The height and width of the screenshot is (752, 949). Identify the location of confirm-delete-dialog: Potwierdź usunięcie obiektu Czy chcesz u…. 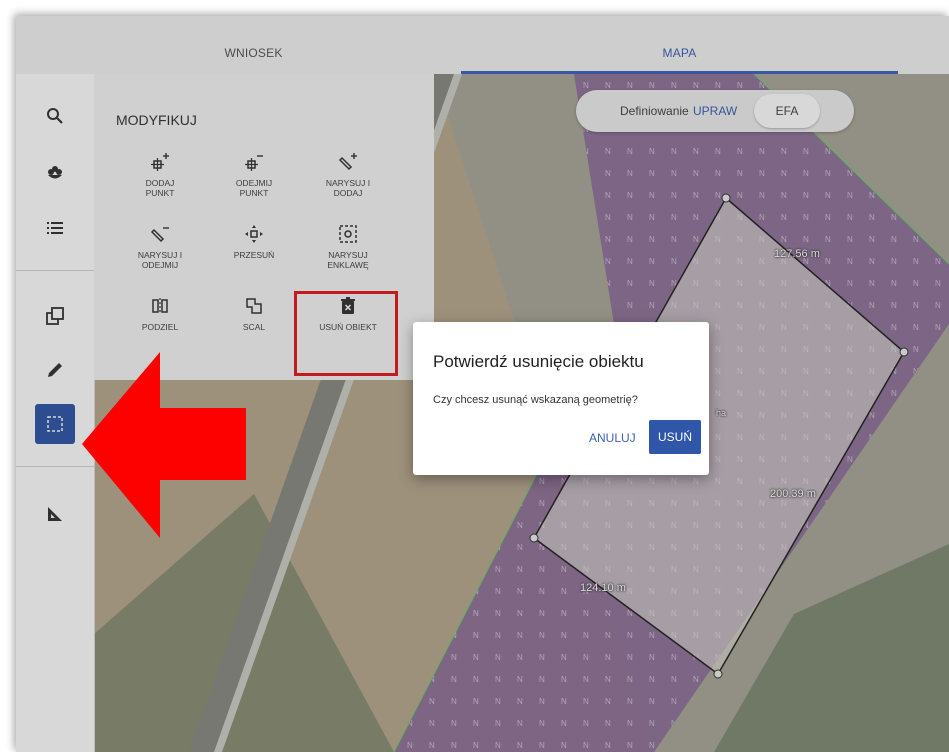
(561, 398).